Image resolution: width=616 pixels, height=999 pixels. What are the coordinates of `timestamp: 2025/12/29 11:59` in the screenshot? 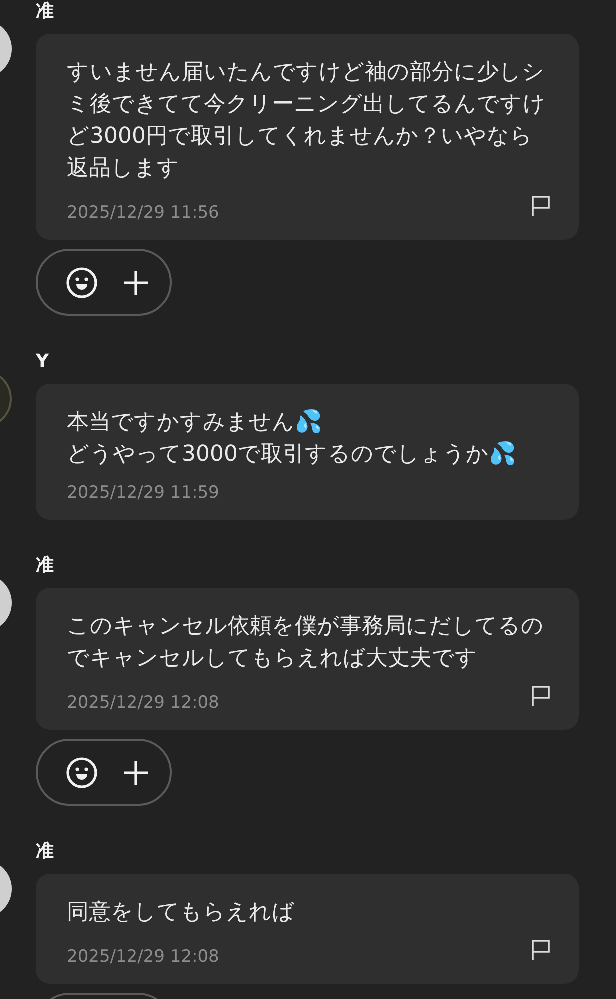 It's located at (143, 493).